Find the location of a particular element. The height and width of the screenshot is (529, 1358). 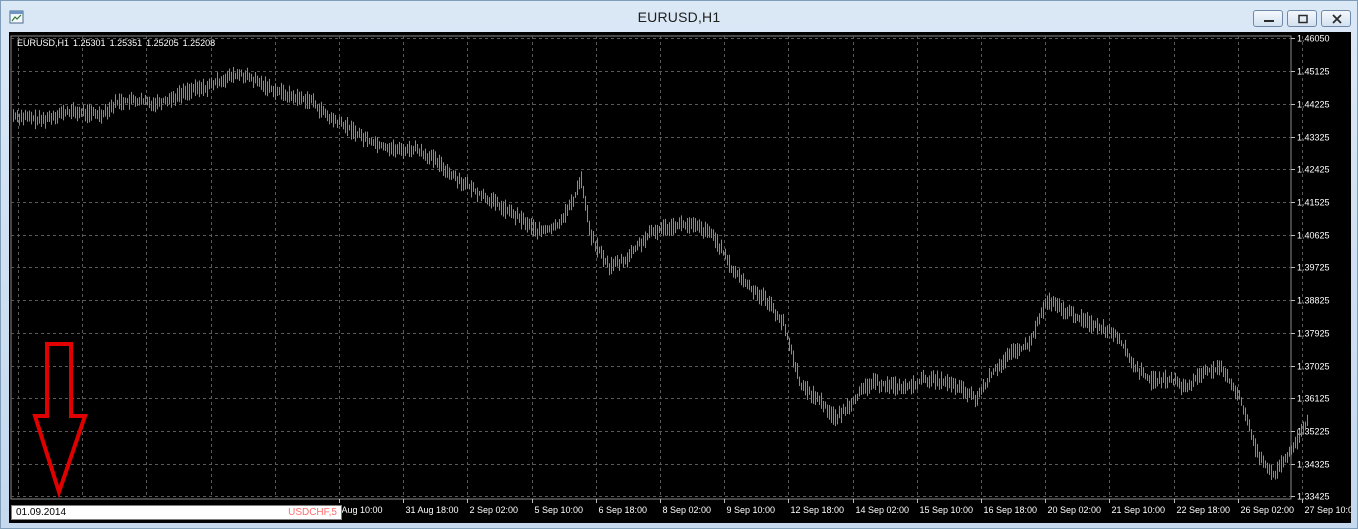

x-tick-label: 8 Sep 02:00 is located at coordinates (687, 510).